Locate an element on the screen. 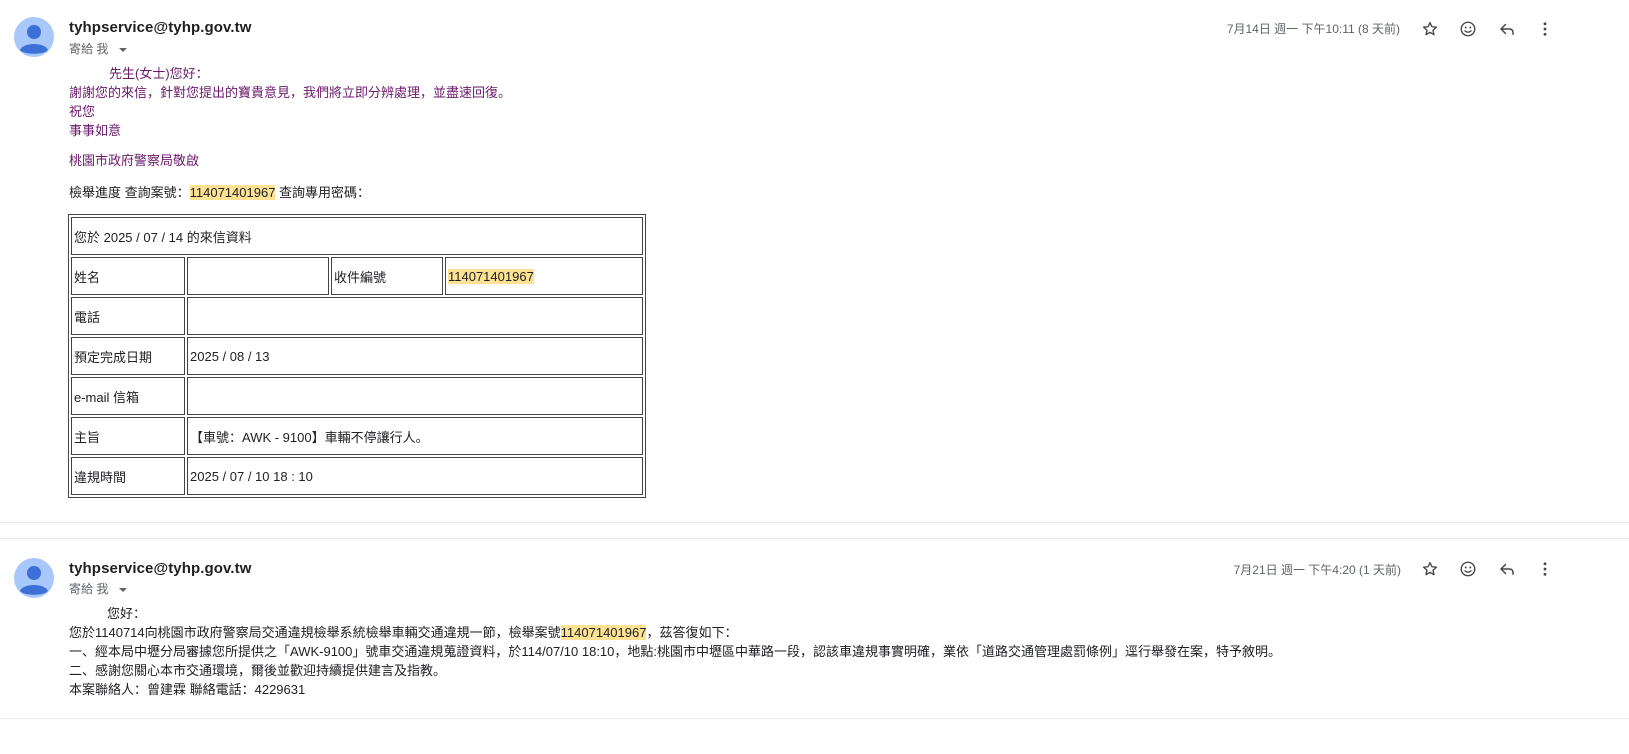 This screenshot has width=1629, height=754. signoff: 桃園市政府警察局敬啟 is located at coordinates (134, 160).